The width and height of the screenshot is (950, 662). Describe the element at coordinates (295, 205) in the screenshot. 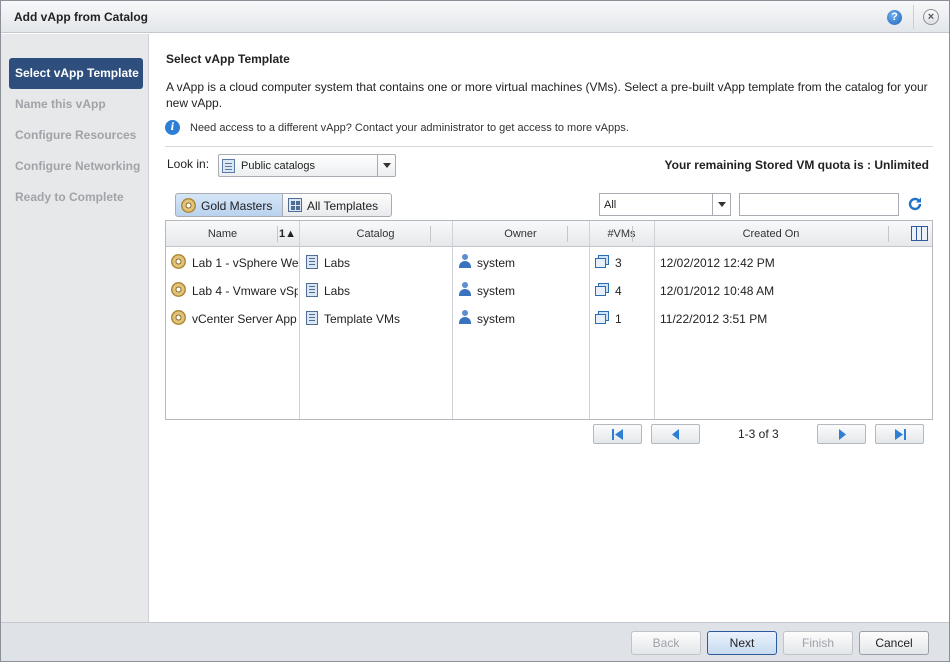

I see `template-icon` at that location.